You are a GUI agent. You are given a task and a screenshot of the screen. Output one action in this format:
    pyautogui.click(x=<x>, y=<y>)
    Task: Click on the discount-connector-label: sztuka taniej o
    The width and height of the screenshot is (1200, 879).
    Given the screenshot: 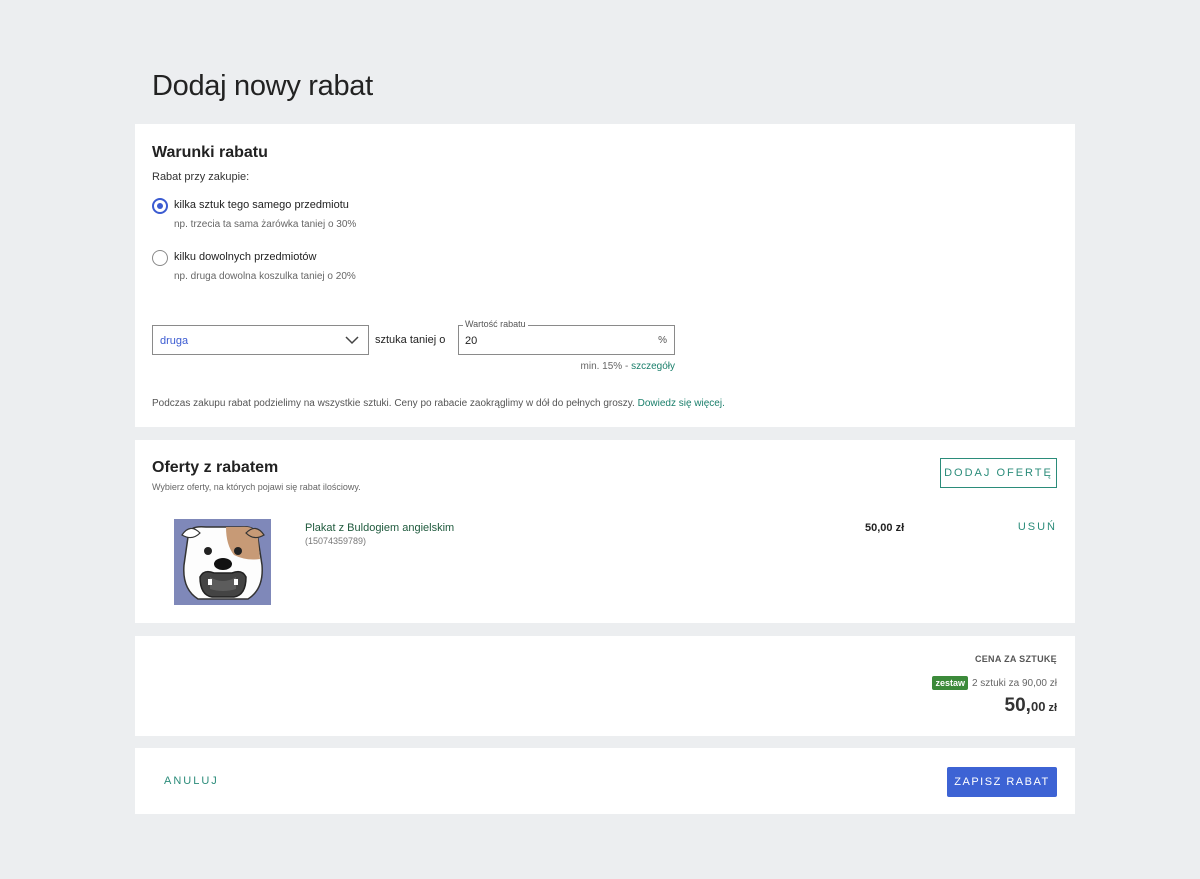 What is the action you would take?
    pyautogui.click(x=410, y=340)
    